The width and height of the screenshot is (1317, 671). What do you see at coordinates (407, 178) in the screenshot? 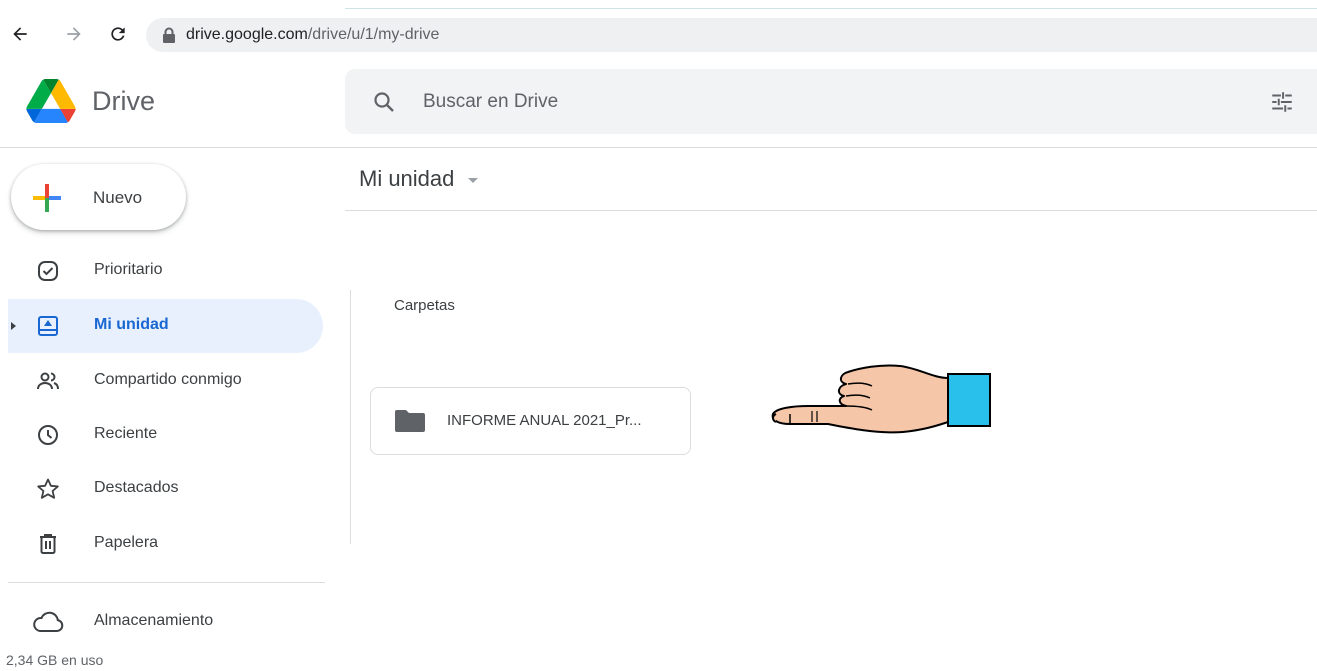
I see `page-title-text: Mi unidad` at bounding box center [407, 178].